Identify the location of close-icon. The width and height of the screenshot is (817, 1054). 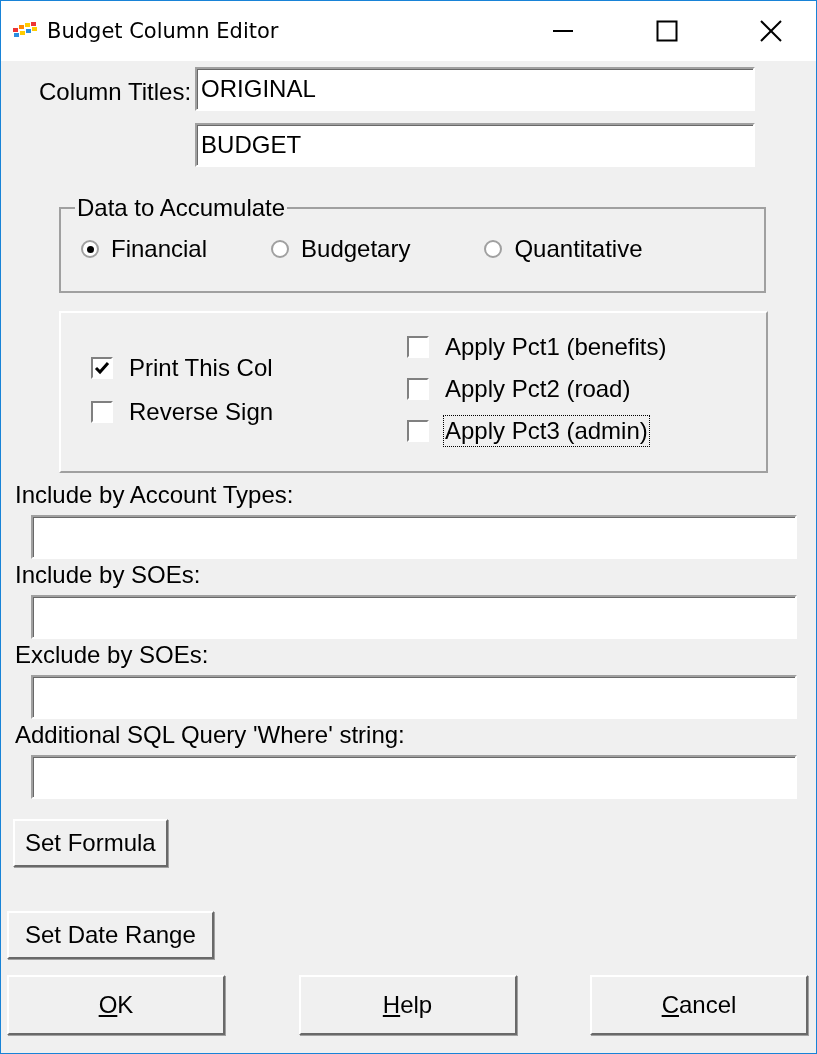
(771, 31).